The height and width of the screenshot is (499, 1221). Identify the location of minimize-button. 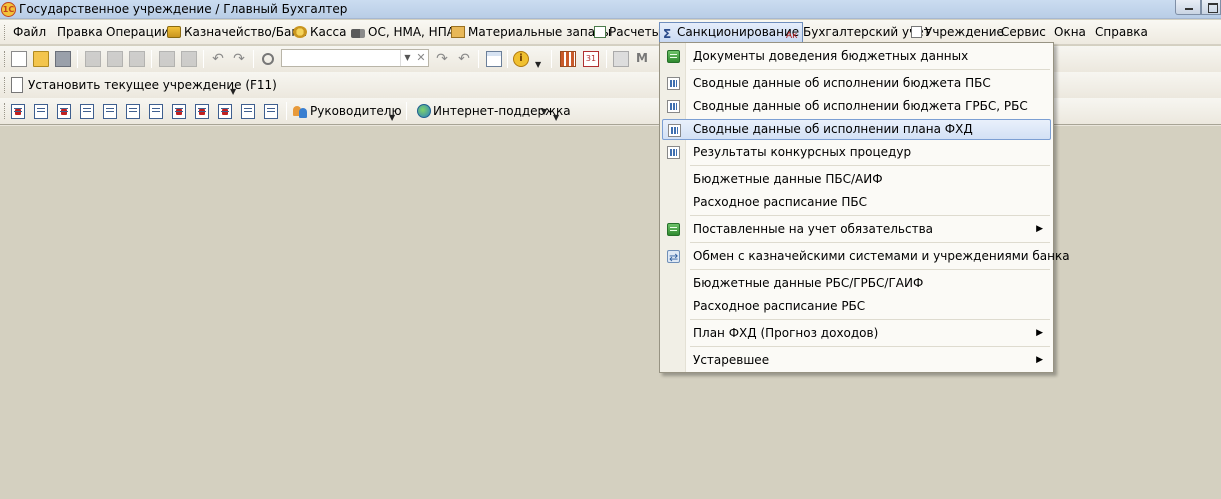
(1188, 7).